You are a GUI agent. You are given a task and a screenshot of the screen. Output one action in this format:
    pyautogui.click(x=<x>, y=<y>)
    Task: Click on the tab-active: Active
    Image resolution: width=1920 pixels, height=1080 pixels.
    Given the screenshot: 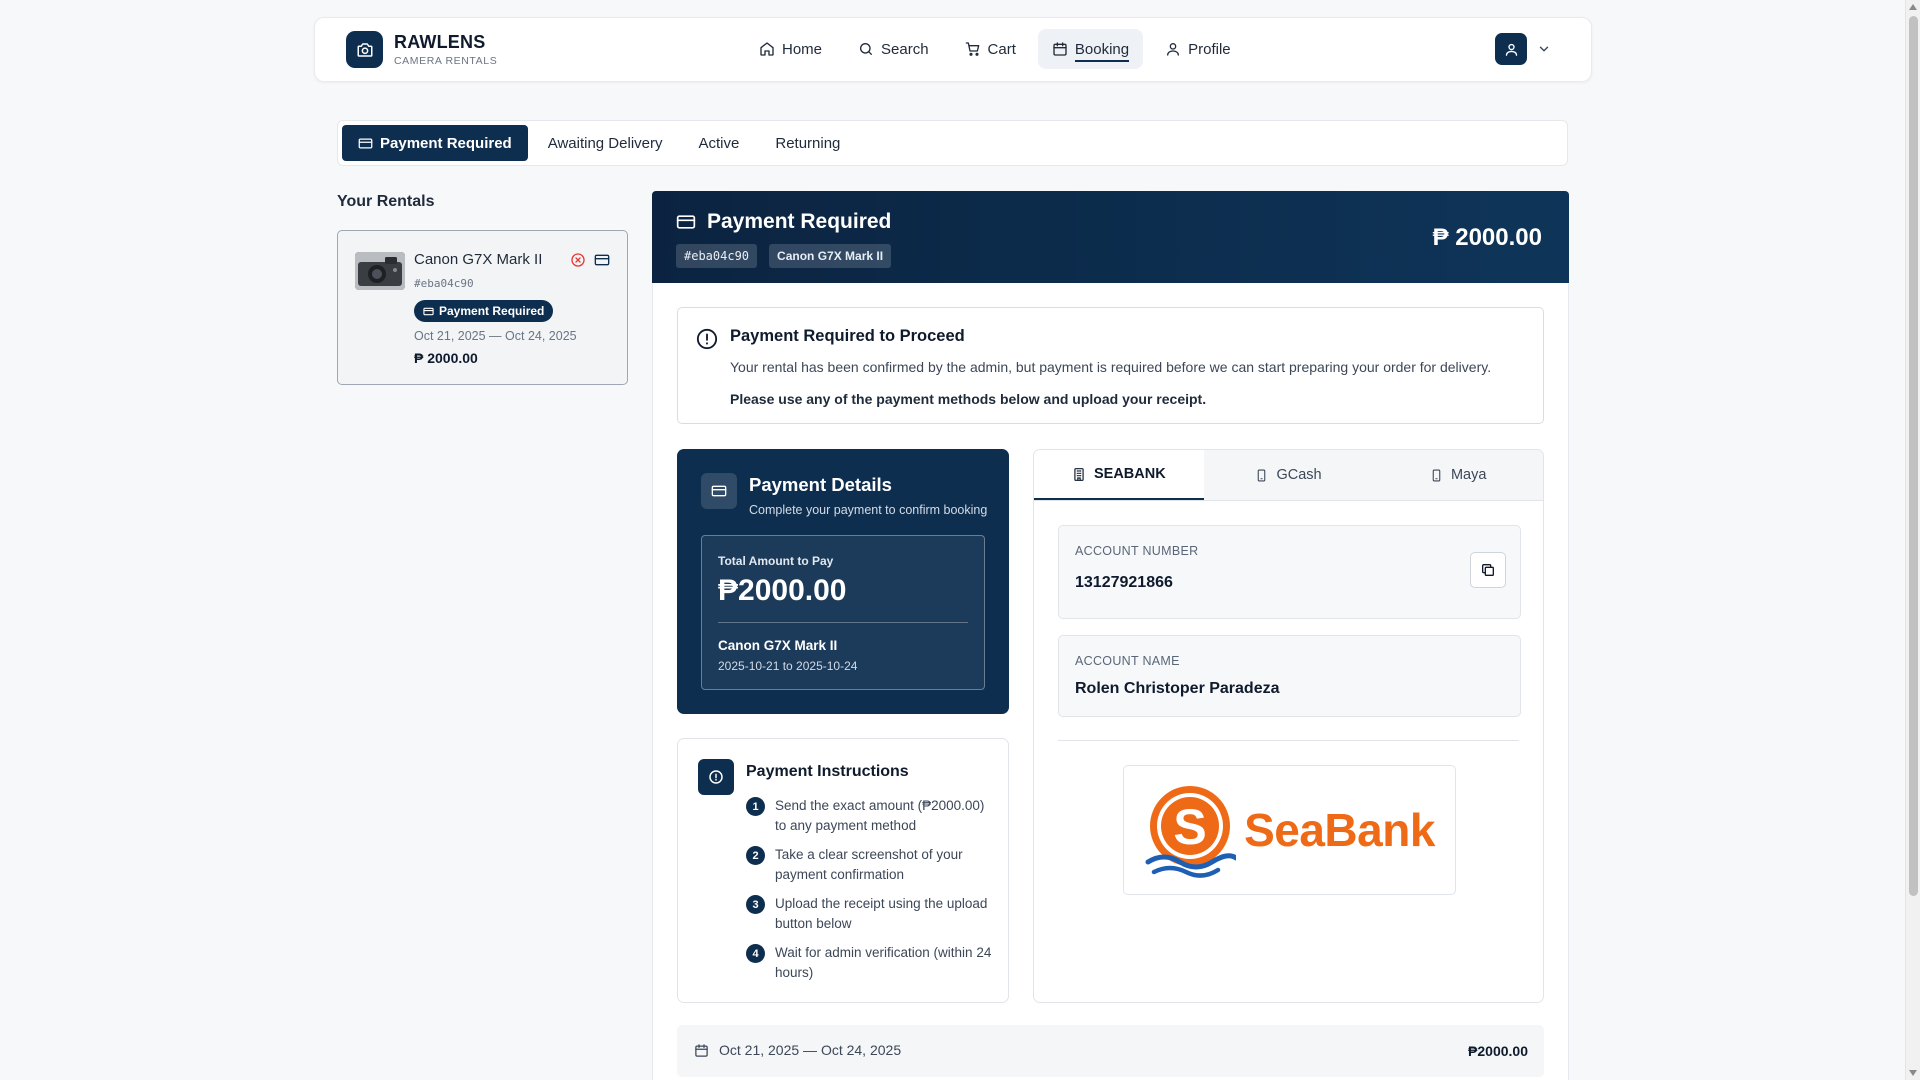 What is the action you would take?
    pyautogui.click(x=719, y=143)
    